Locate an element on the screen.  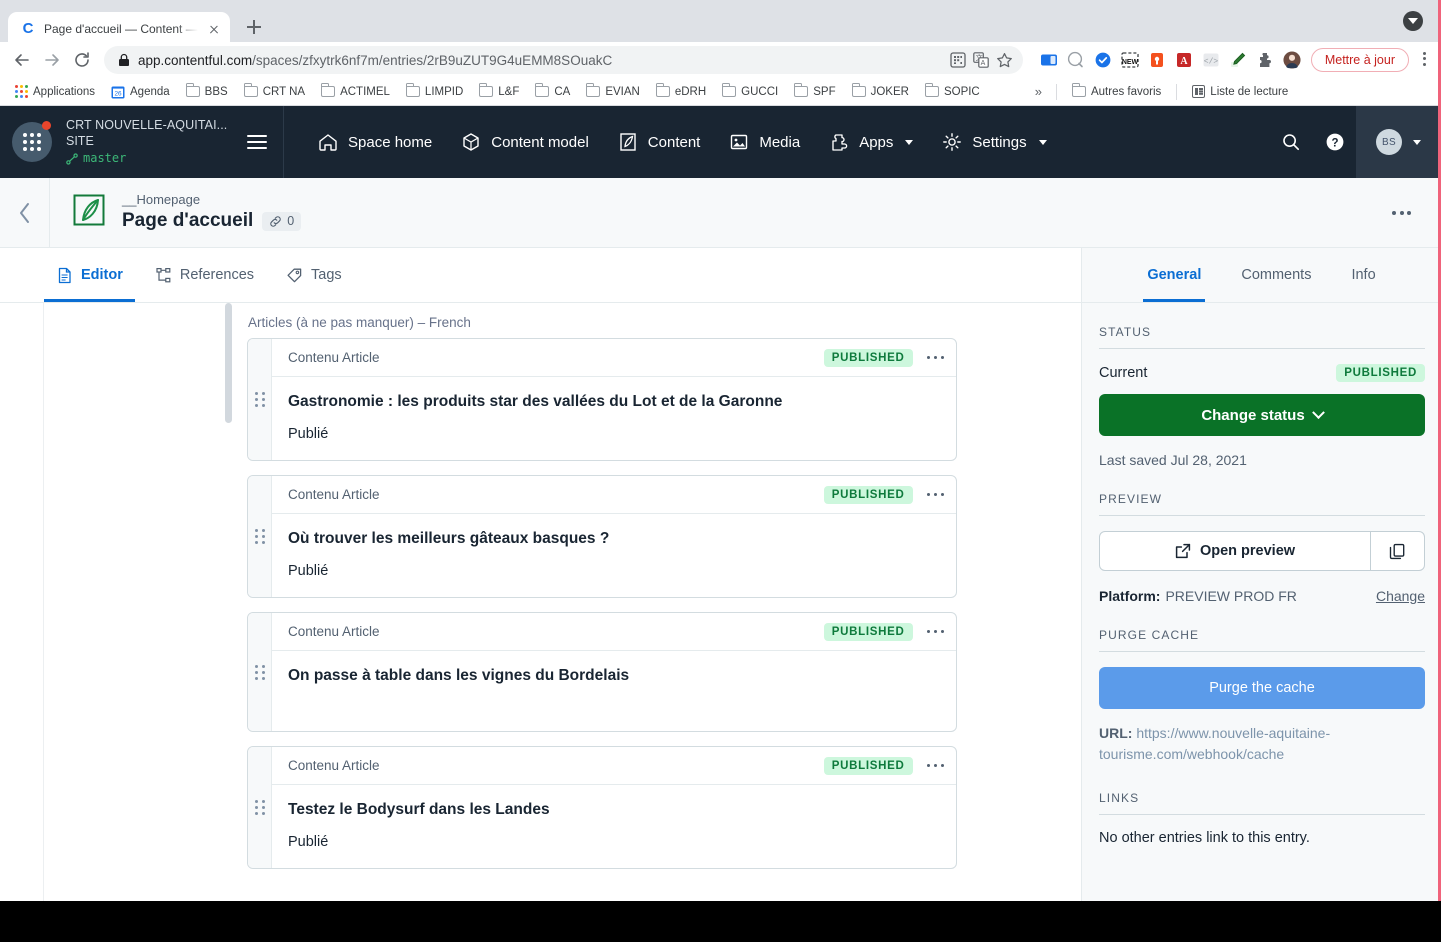
bookmark-joker: JOKER is located at coordinates (880, 92).